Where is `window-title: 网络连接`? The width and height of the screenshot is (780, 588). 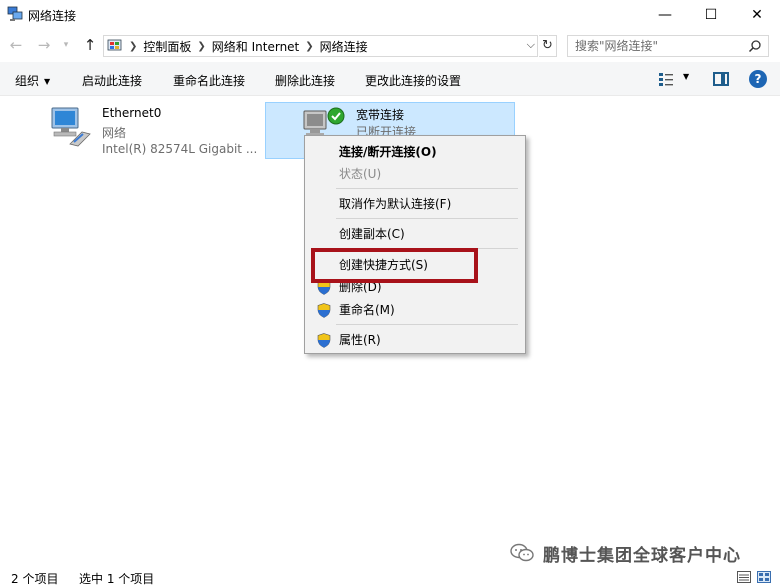
window-title: 网络连接 is located at coordinates (52, 16).